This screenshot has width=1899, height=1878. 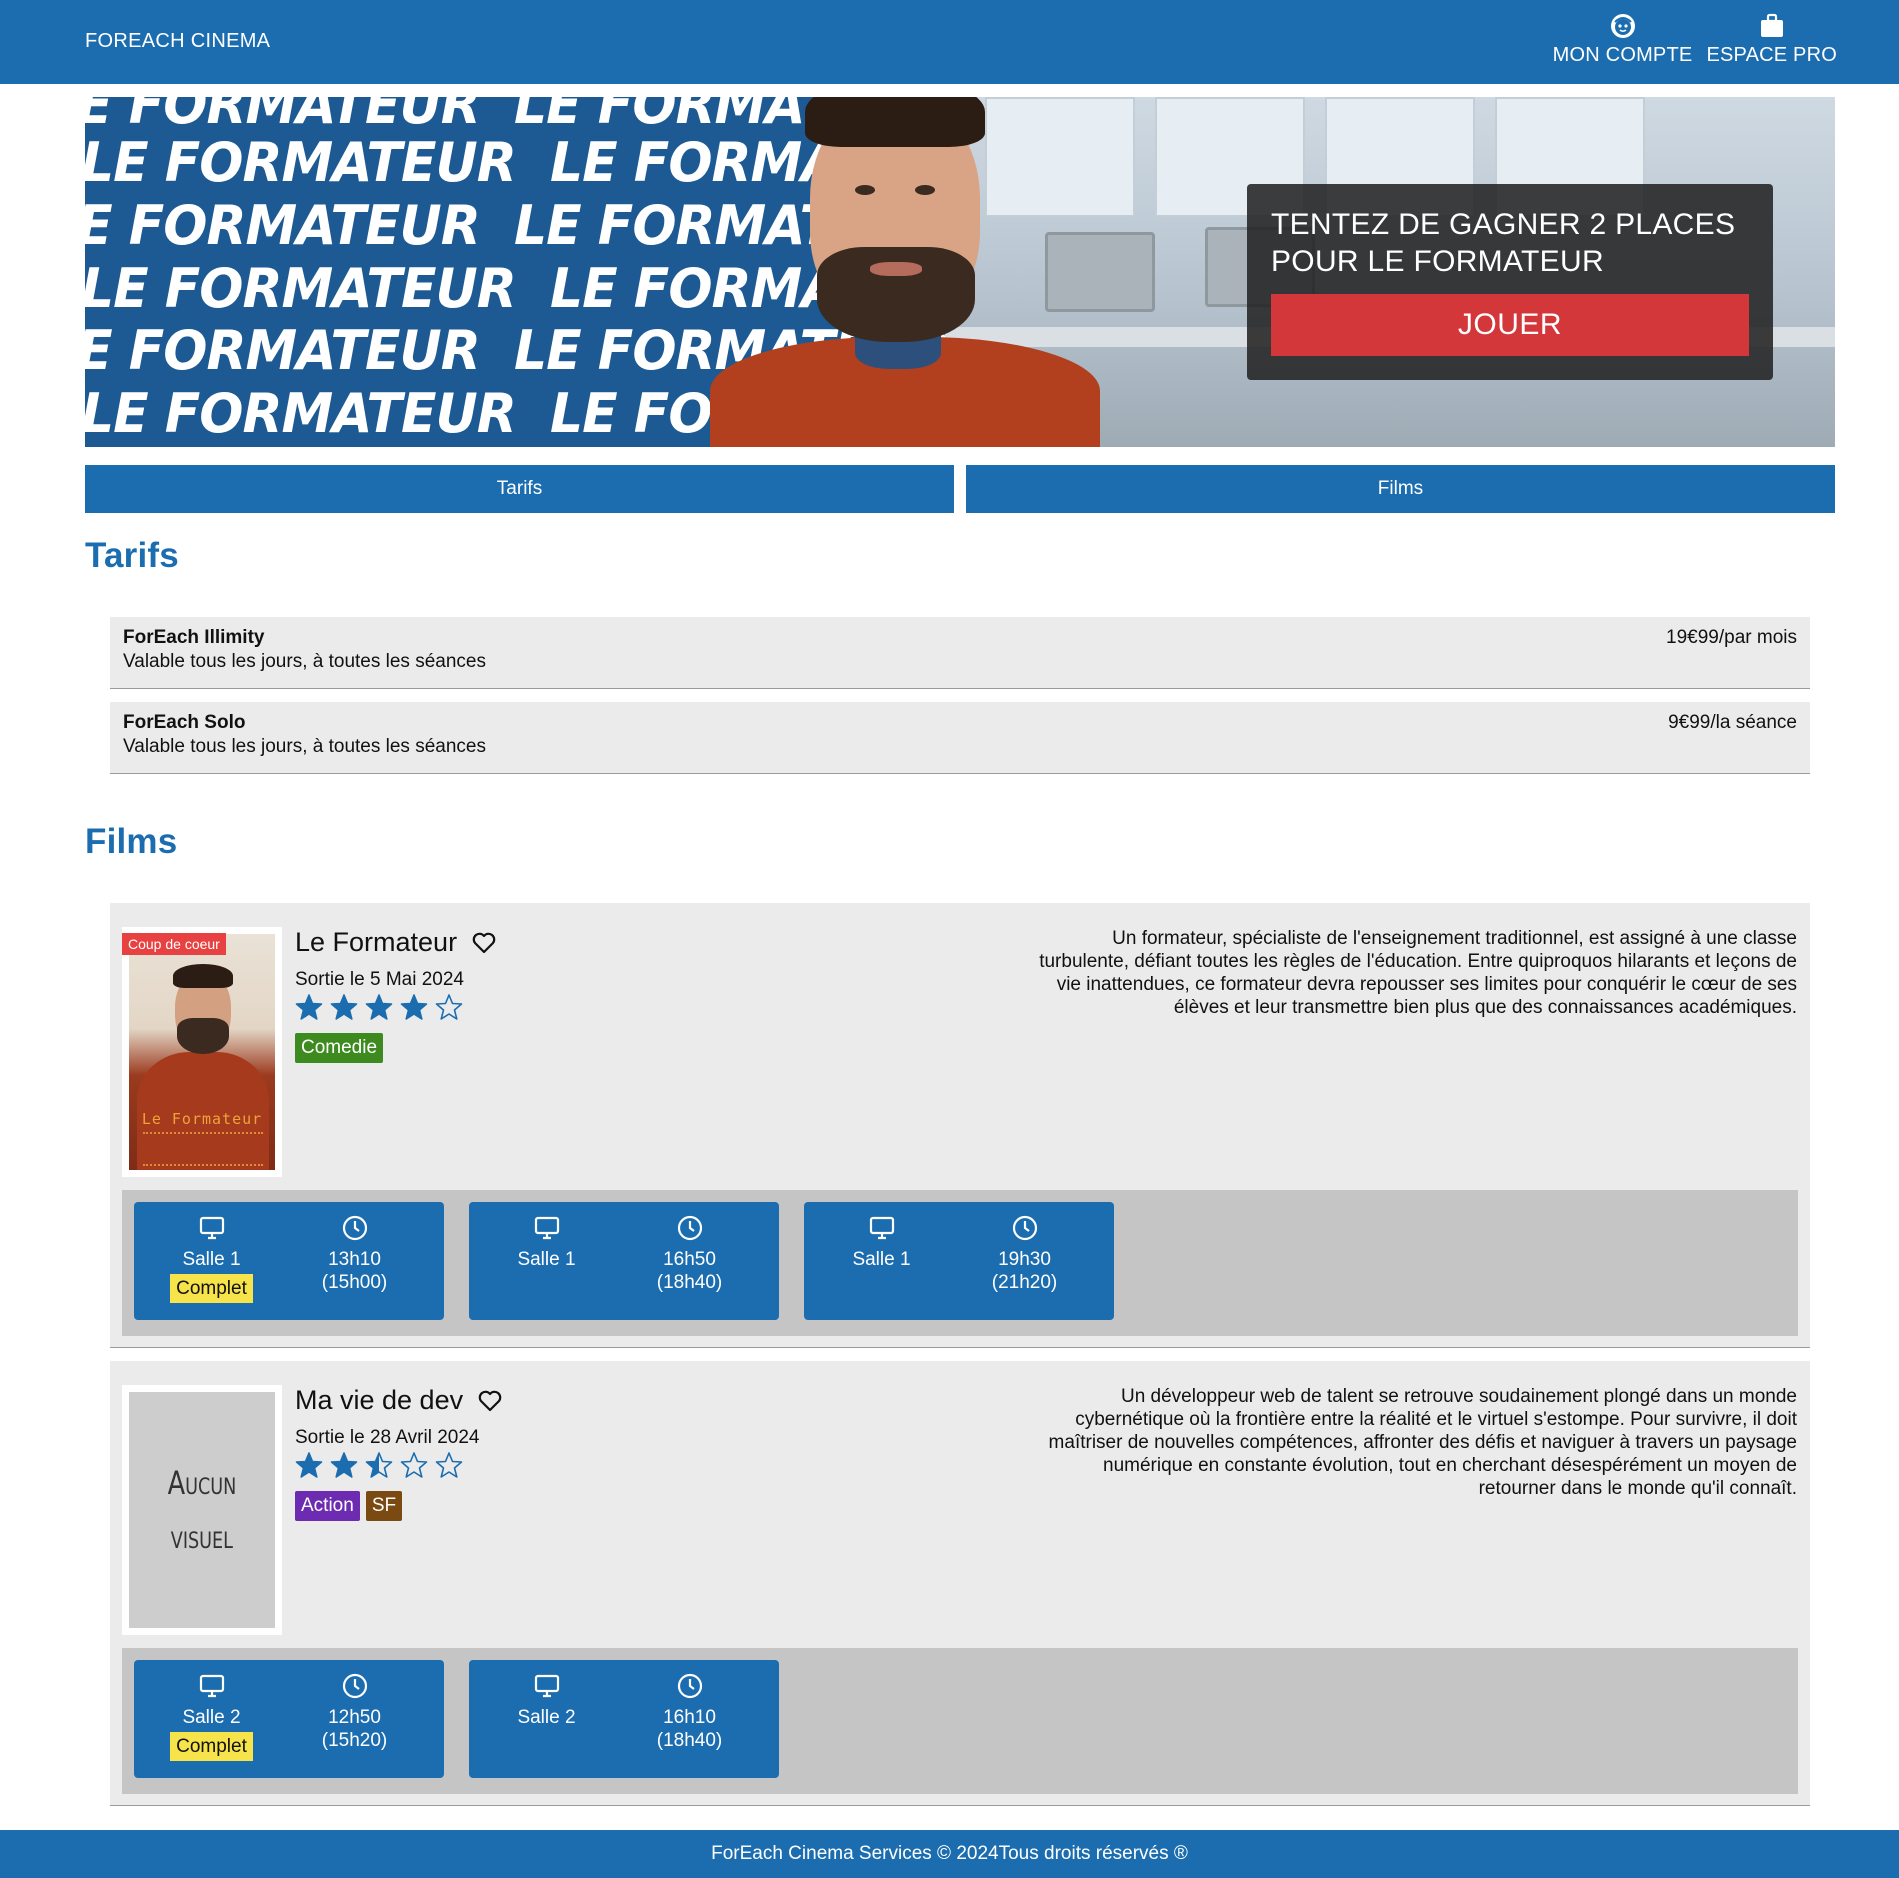 I want to click on coup-de-coeur-badge: Coup de coeur, so click(x=174, y=944).